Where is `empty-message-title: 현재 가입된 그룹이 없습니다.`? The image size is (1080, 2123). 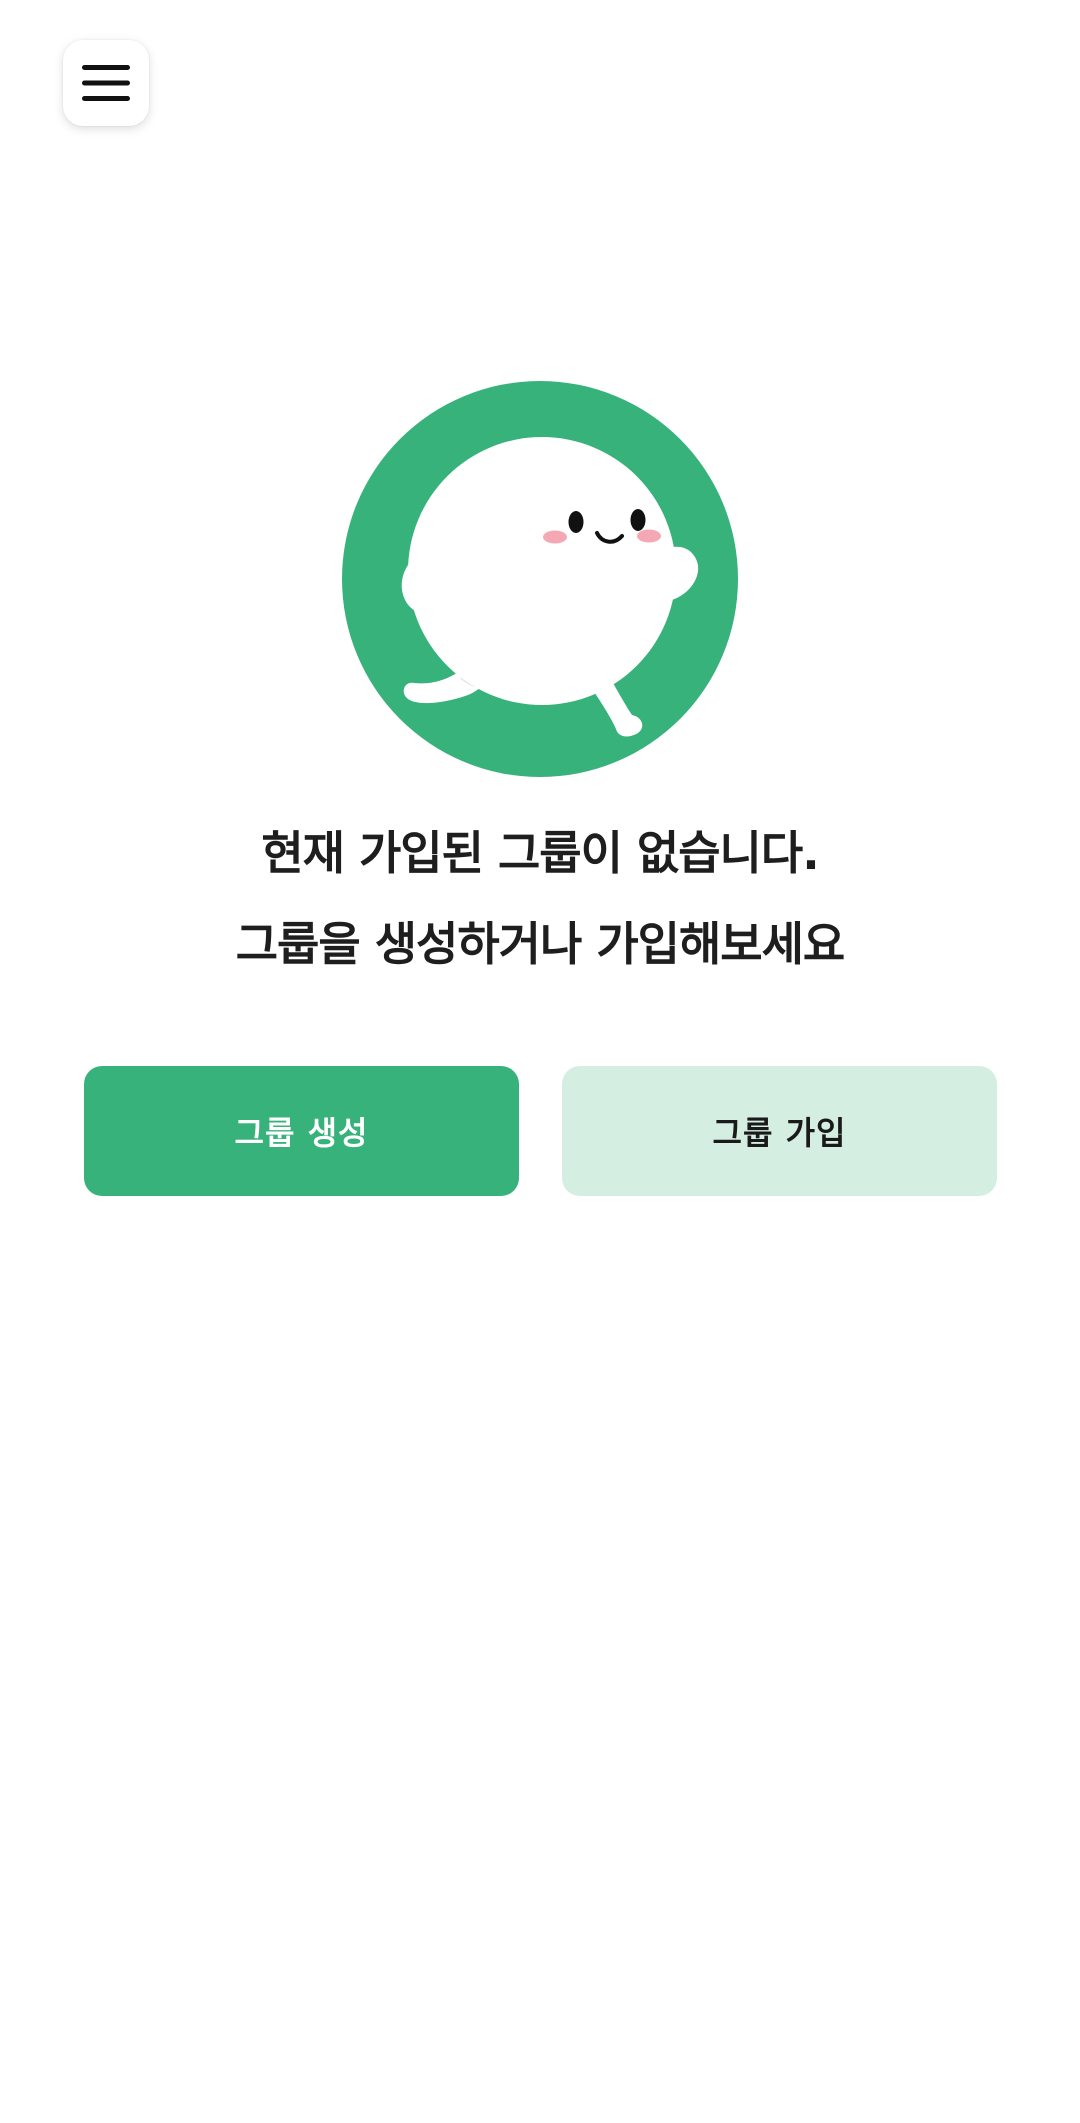 empty-message-title: 현재 가입된 그룹이 없습니다. is located at coordinates (540, 853).